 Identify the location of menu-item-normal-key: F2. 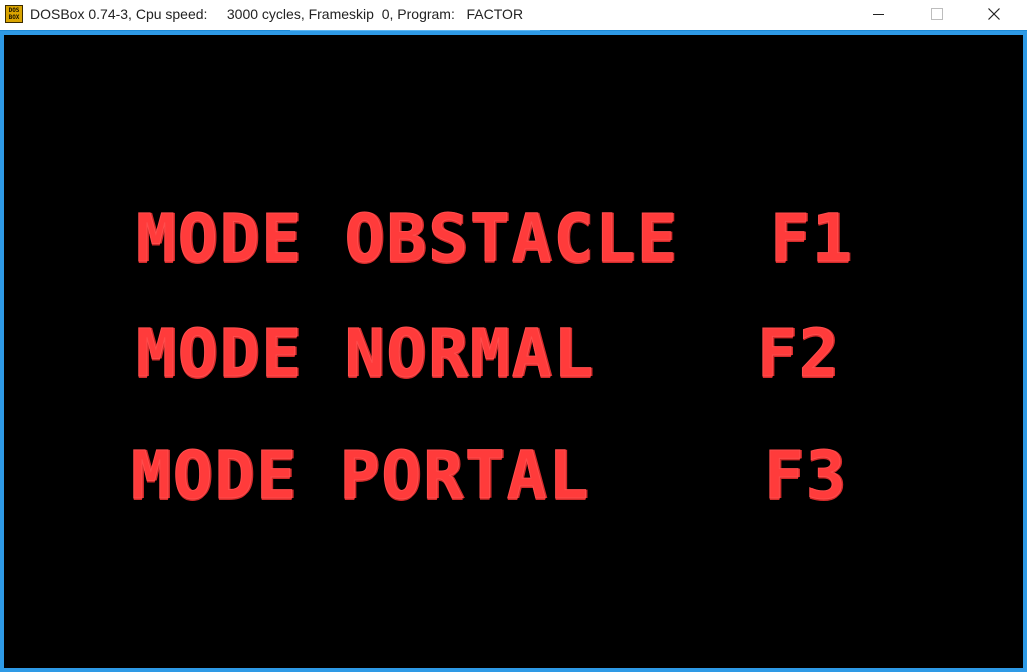
(798, 353).